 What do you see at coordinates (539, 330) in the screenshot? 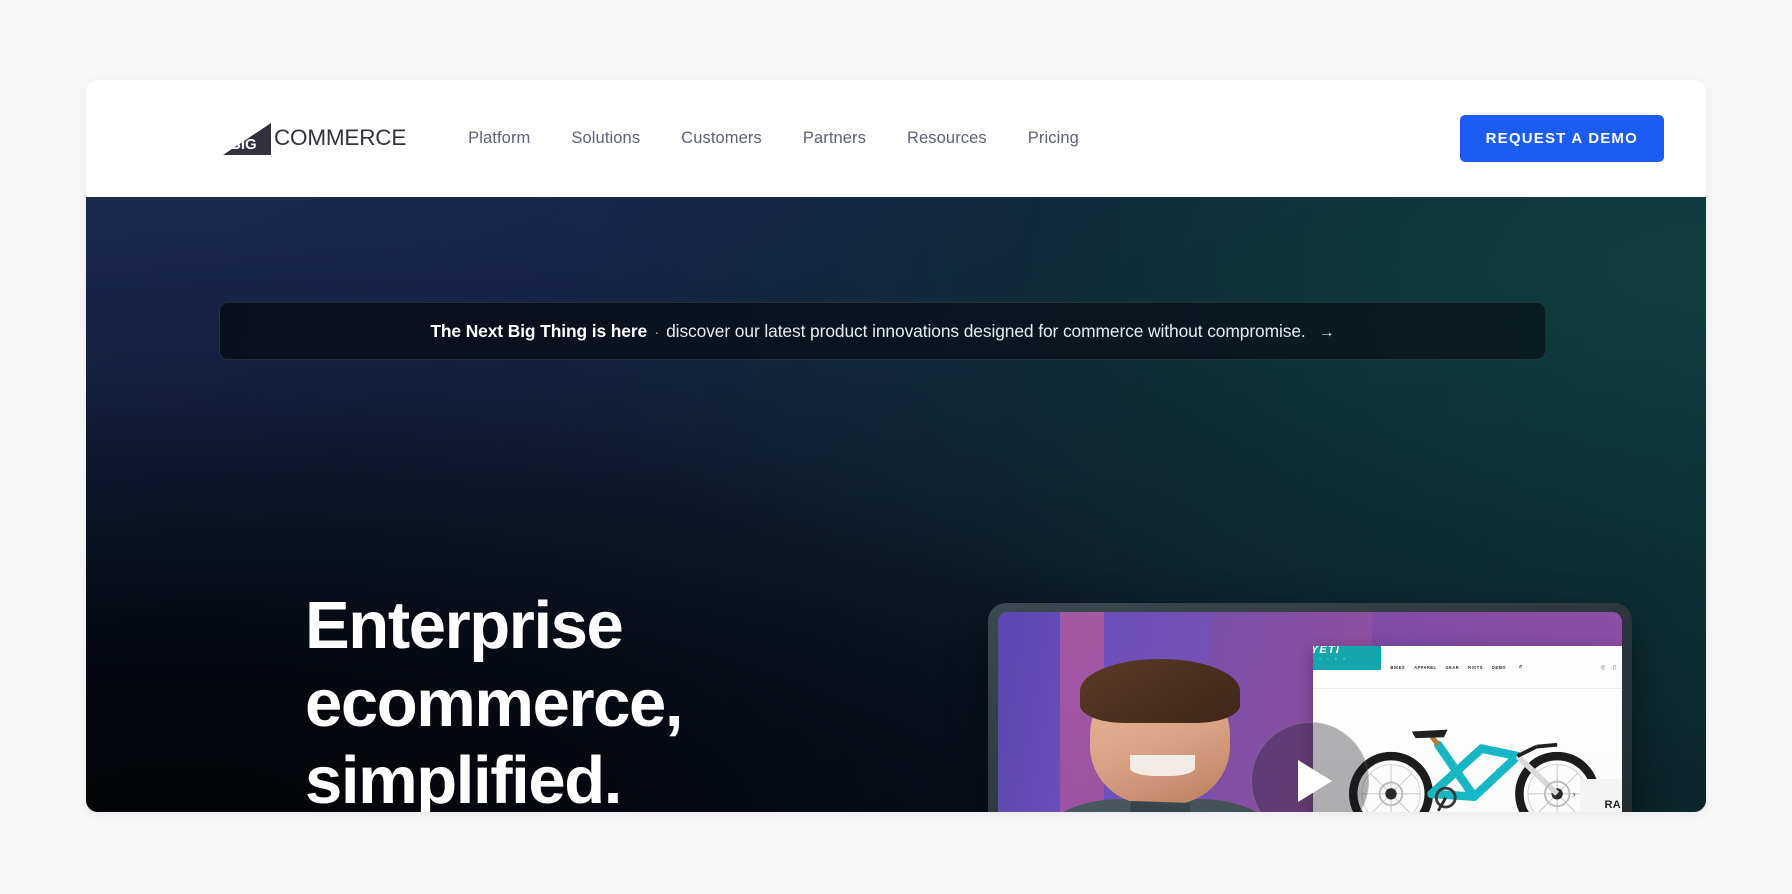
I see `announcement-headline: The Next Big Thing is here` at bounding box center [539, 330].